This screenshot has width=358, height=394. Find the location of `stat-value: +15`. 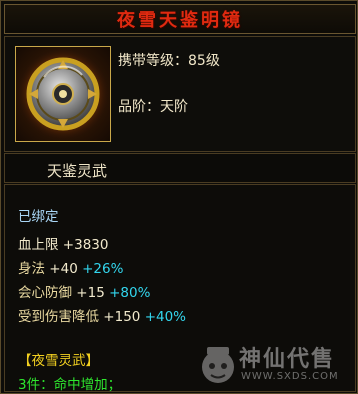

stat-value: +15 is located at coordinates (90, 293).